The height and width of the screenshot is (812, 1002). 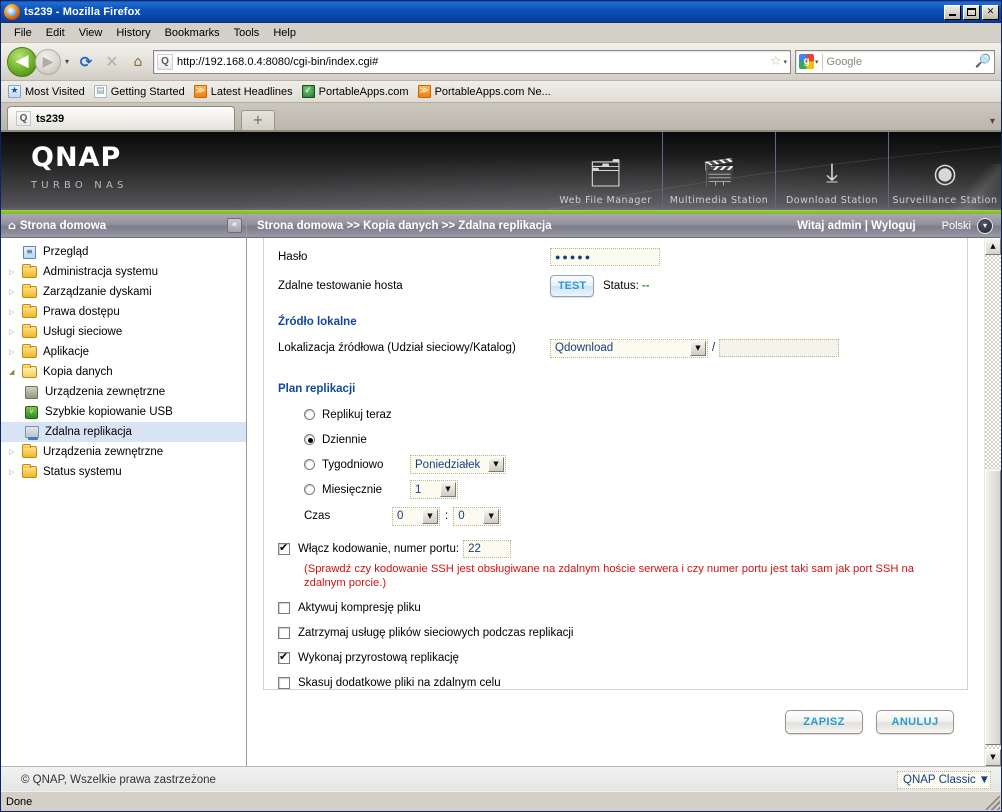 I want to click on sidebar-item-szybkie-kopiowanie-usb: ⑂ Szybkie kopiowanie USB, so click(x=123, y=412).